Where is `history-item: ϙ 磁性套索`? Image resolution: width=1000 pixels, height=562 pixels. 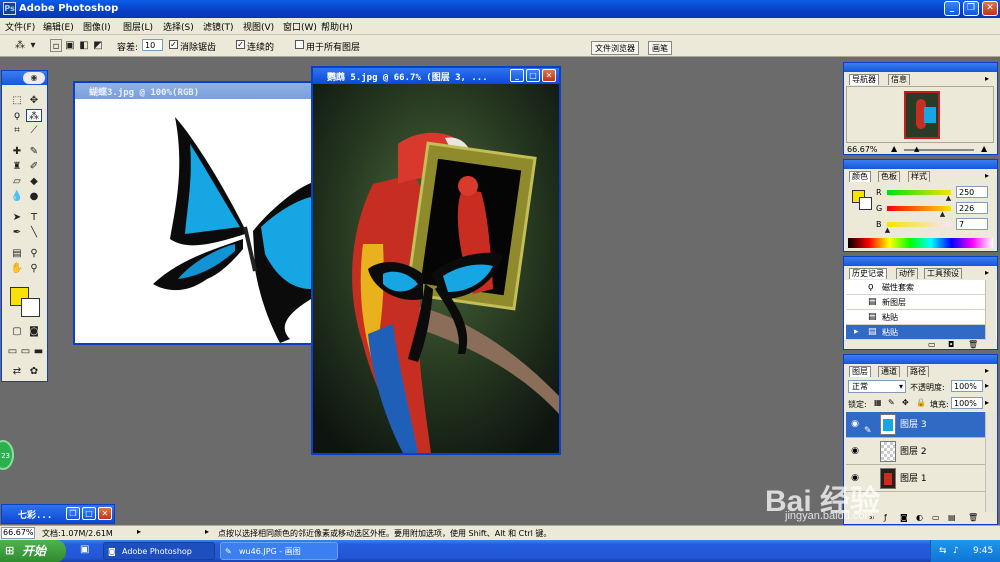 history-item: ϙ 磁性套索 is located at coordinates (915, 287).